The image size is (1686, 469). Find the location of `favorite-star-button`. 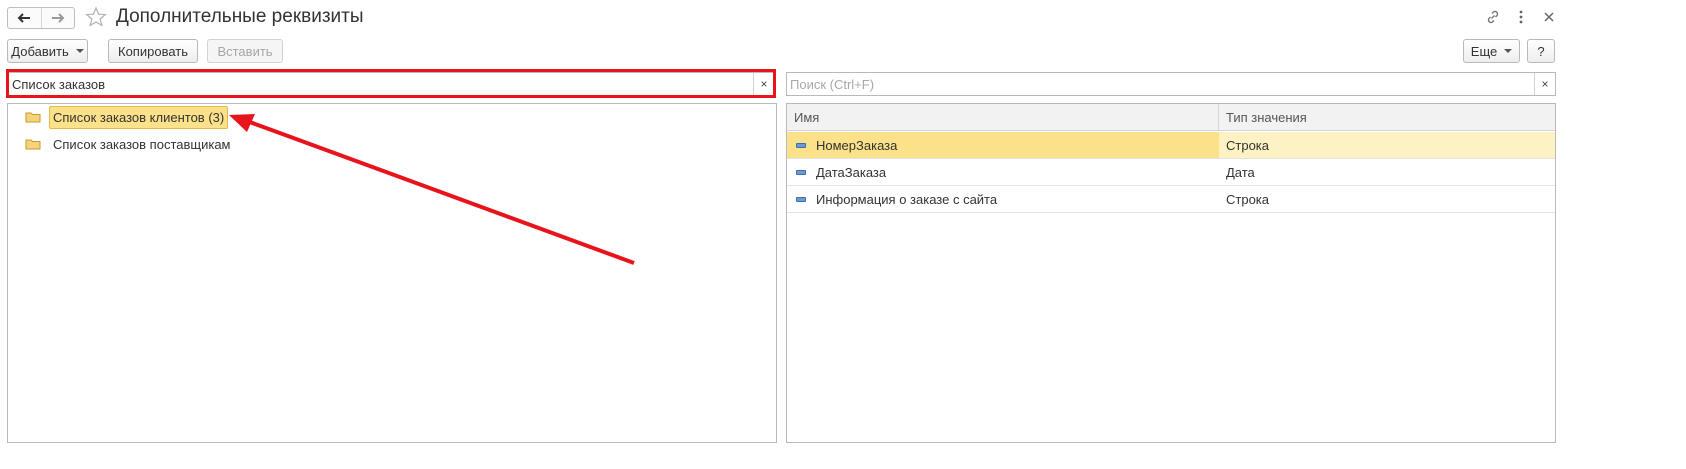

favorite-star-button is located at coordinates (96, 17).